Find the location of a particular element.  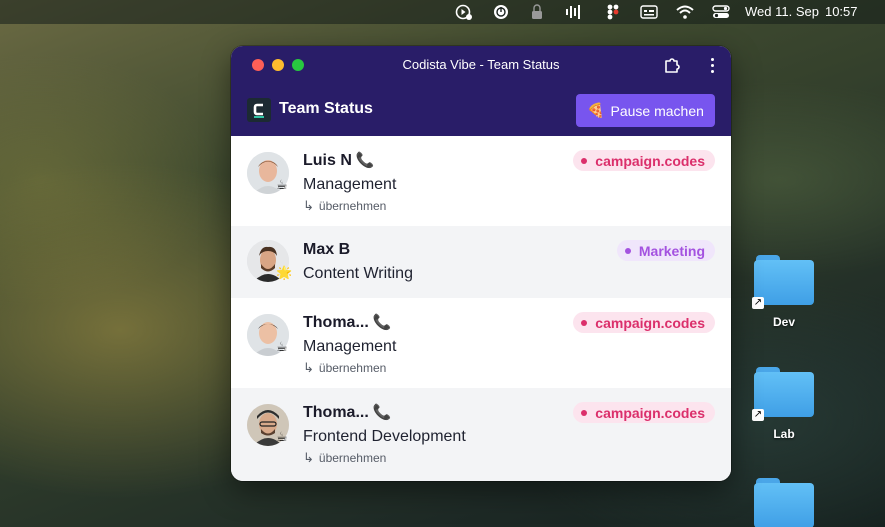

folder-icon is located at coordinates (784, 502).